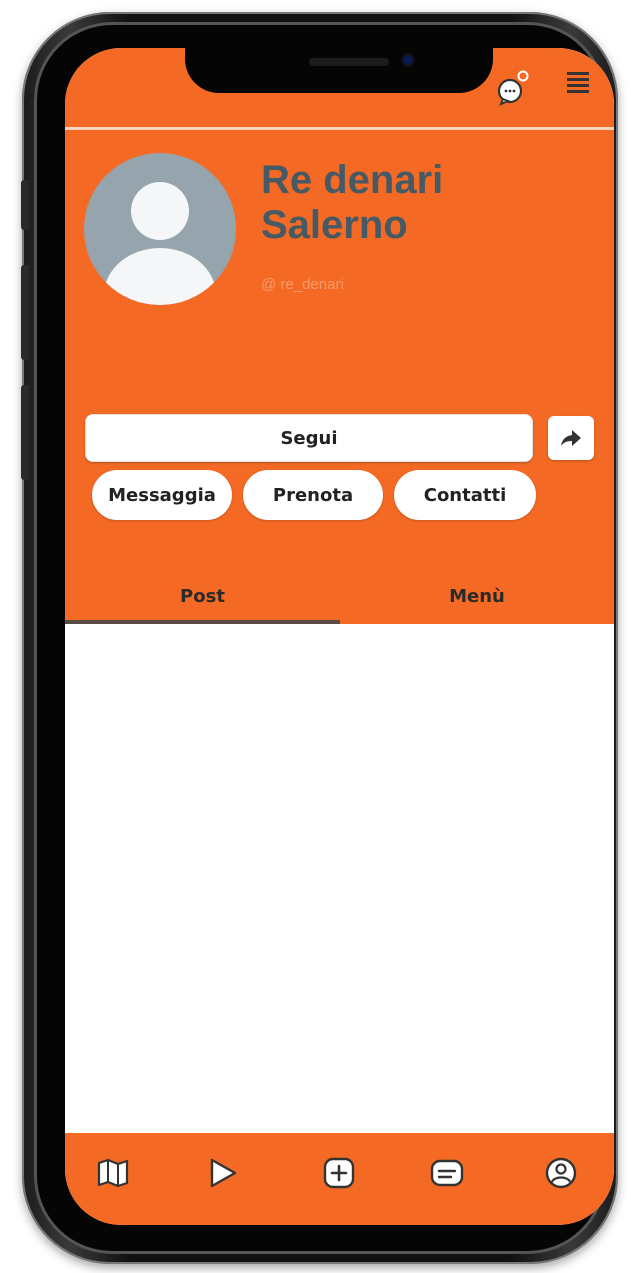  Describe the element at coordinates (202, 596) in the screenshot. I see `tab-post: Post` at that location.